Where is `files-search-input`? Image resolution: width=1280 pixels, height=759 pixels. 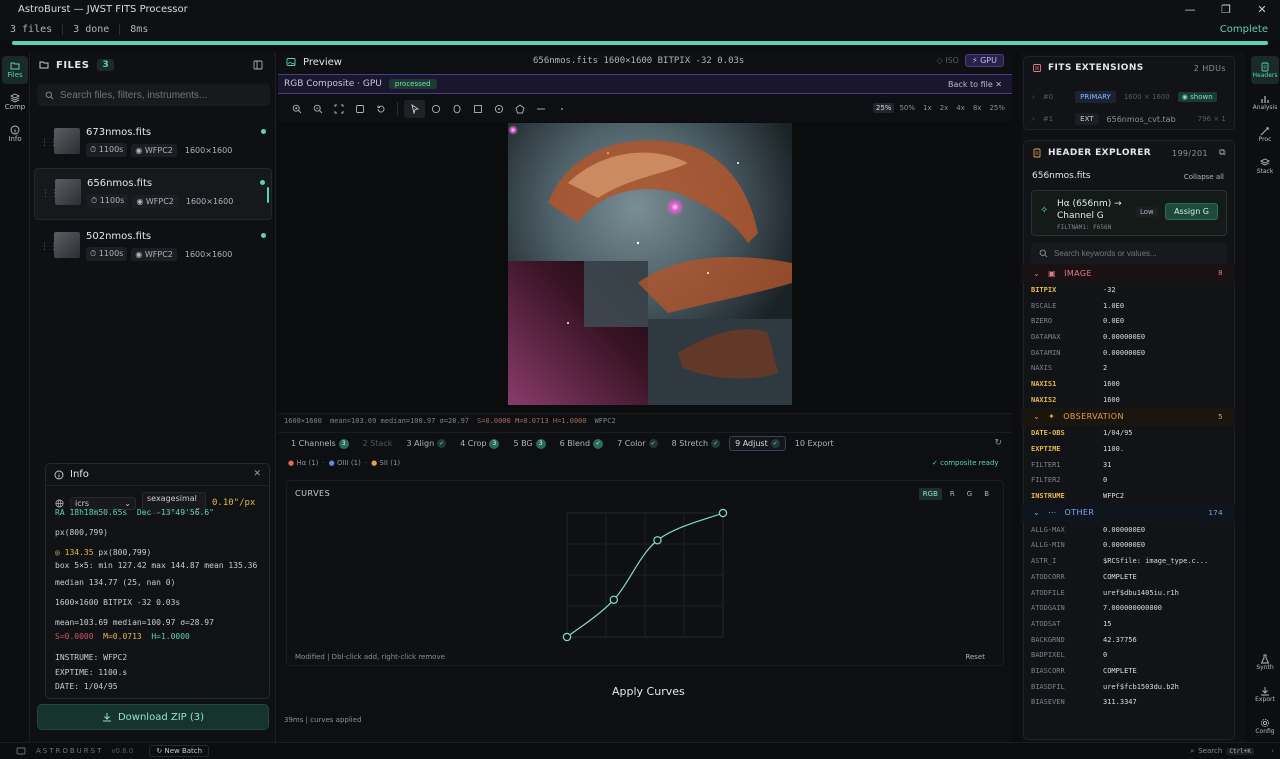
files-search-input is located at coordinates (160, 95).